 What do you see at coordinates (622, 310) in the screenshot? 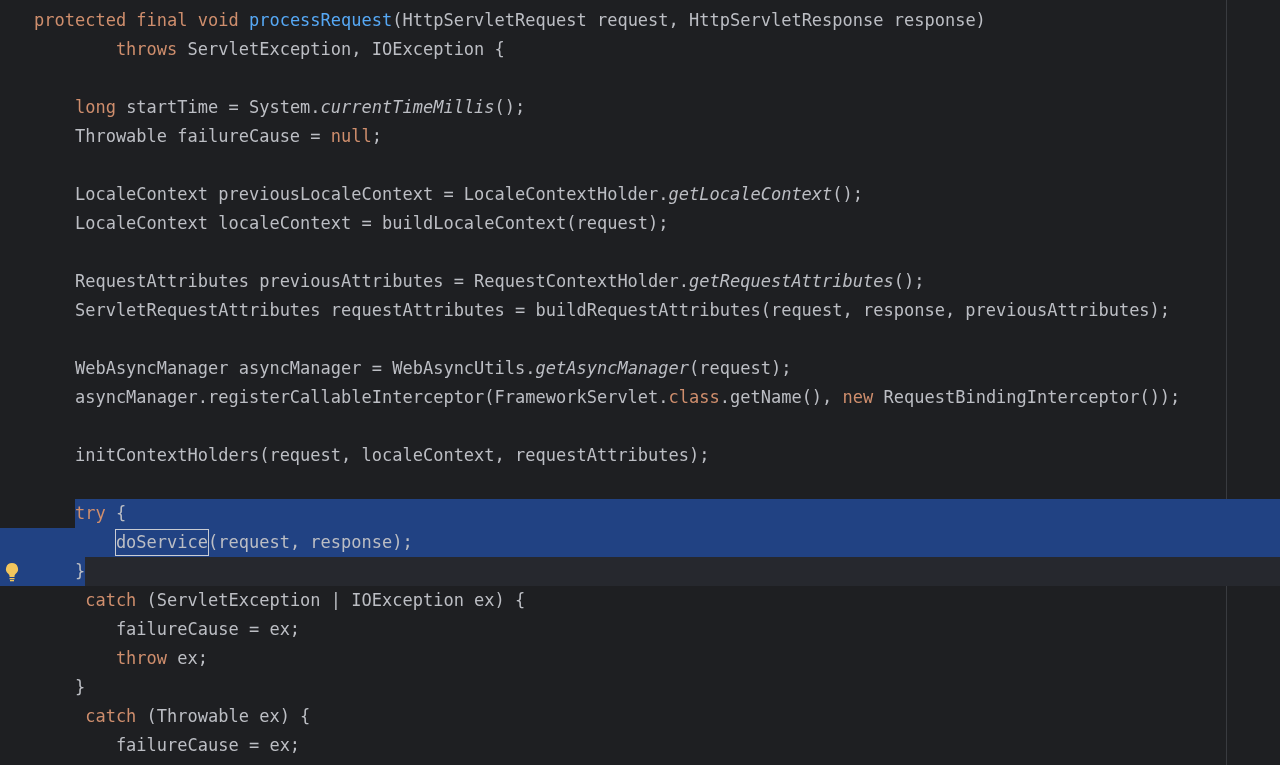
I see `code-line: ServletRequestAttributes requestAttributes = buildRequestAttributes(request, response, previousAttributes);` at bounding box center [622, 310].